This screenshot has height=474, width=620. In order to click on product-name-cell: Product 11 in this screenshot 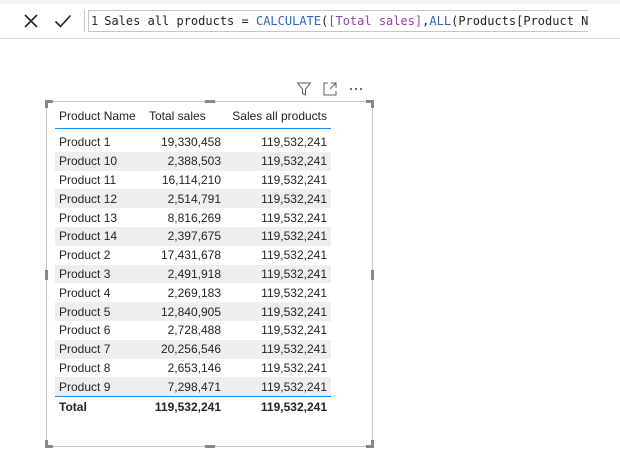, I will do `click(88, 179)`.